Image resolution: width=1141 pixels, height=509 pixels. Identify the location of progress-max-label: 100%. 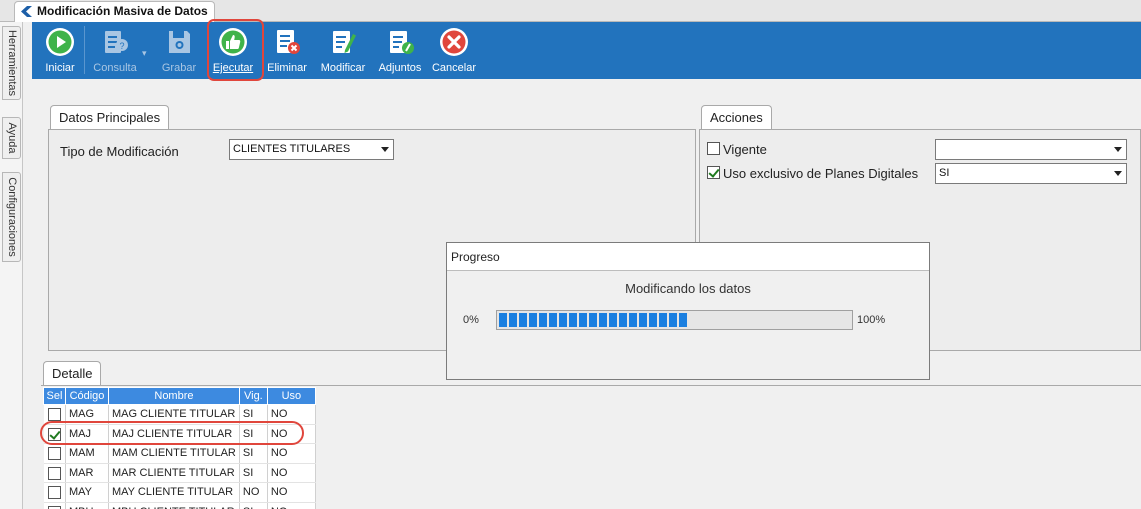
(871, 320).